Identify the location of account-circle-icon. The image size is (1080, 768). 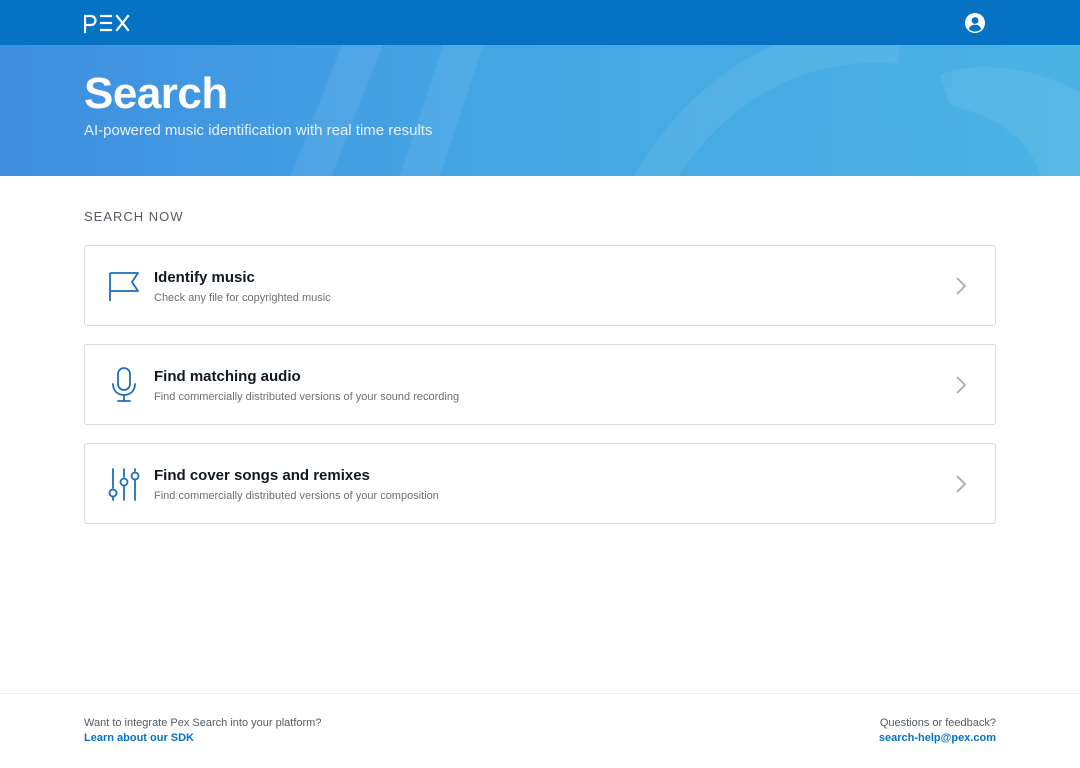
(975, 23).